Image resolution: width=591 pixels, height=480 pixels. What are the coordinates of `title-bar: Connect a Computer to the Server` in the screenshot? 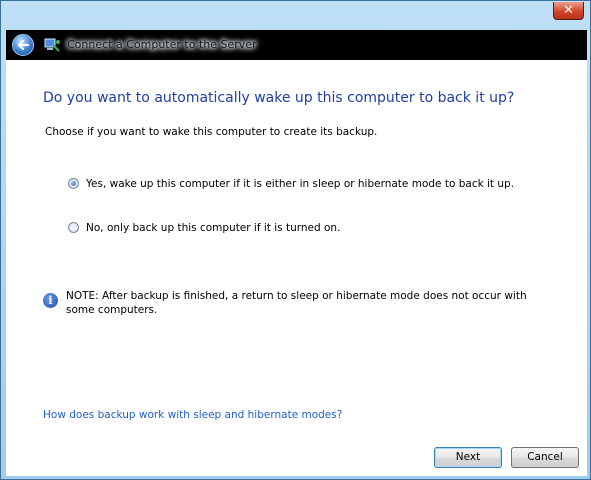 It's located at (296, 45).